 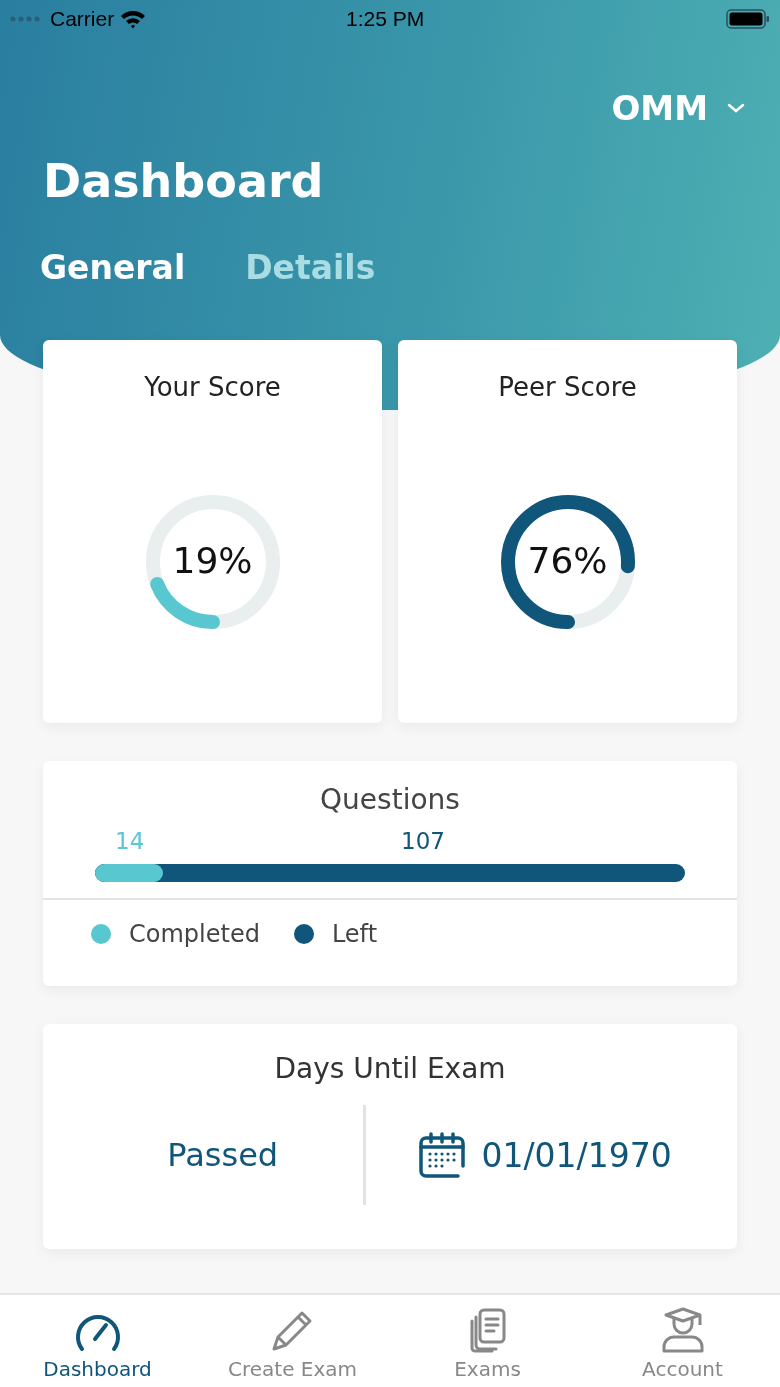 I want to click on score-title: Your Score, so click(x=212, y=387).